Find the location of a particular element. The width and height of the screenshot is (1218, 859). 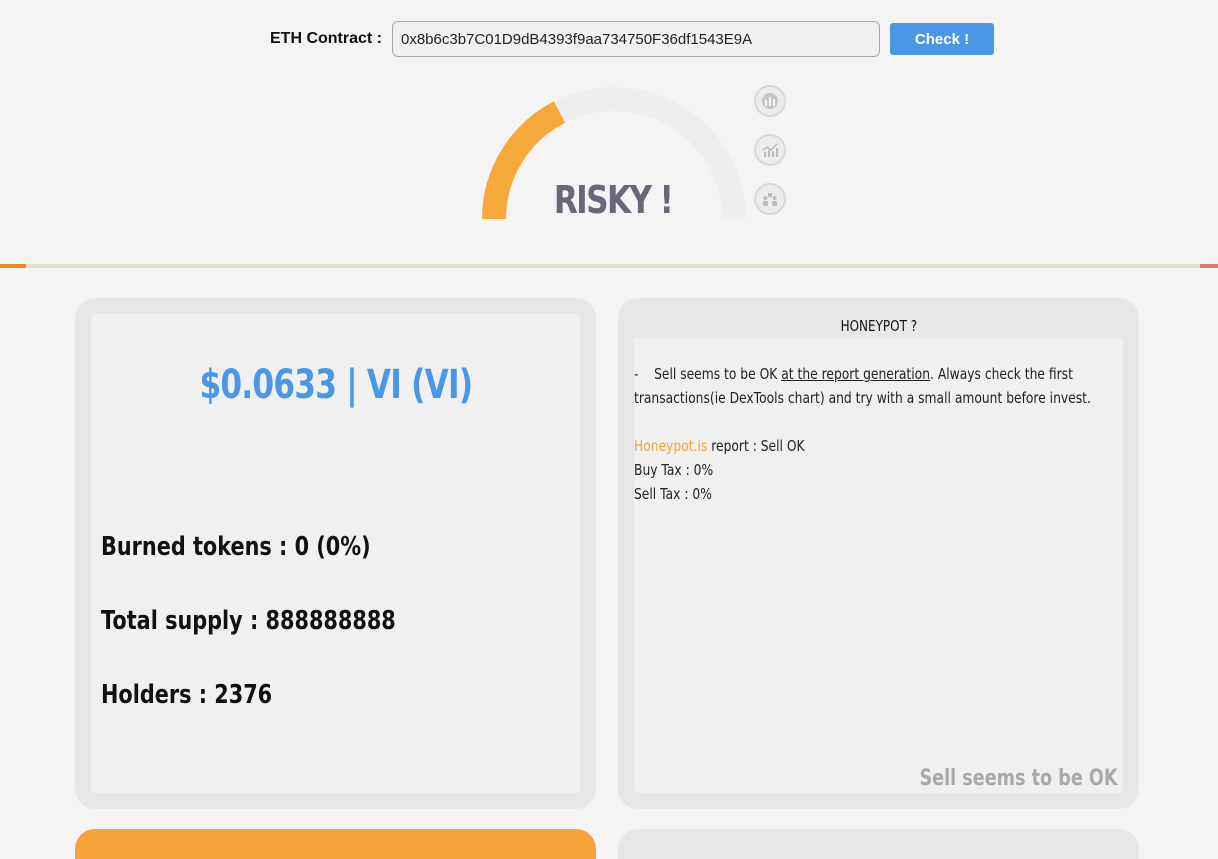

holders-button is located at coordinates (770, 199).